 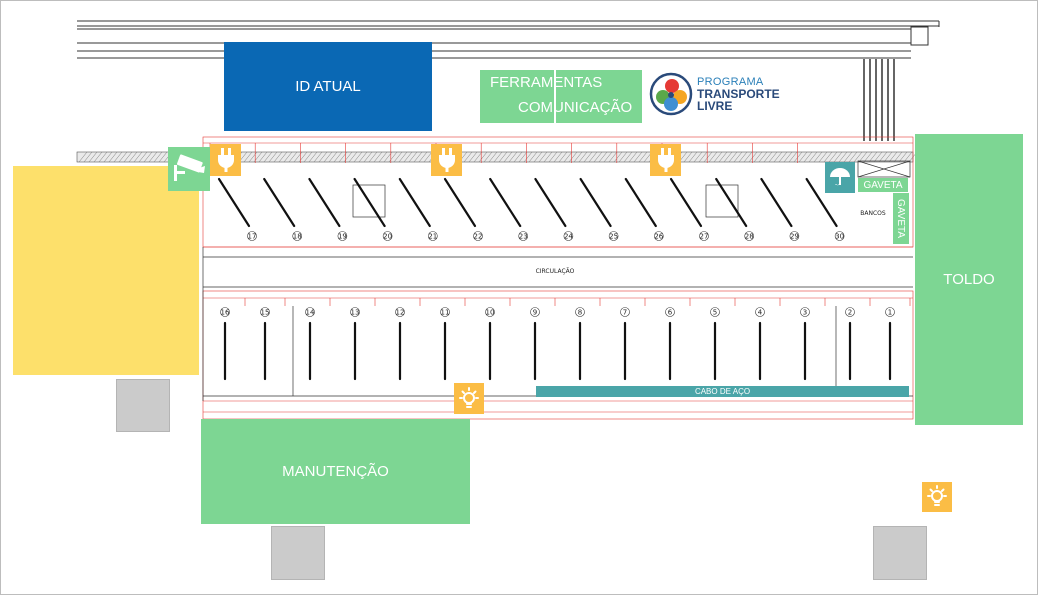 I want to click on id-atual-label: ID ATUAL, so click(x=328, y=86).